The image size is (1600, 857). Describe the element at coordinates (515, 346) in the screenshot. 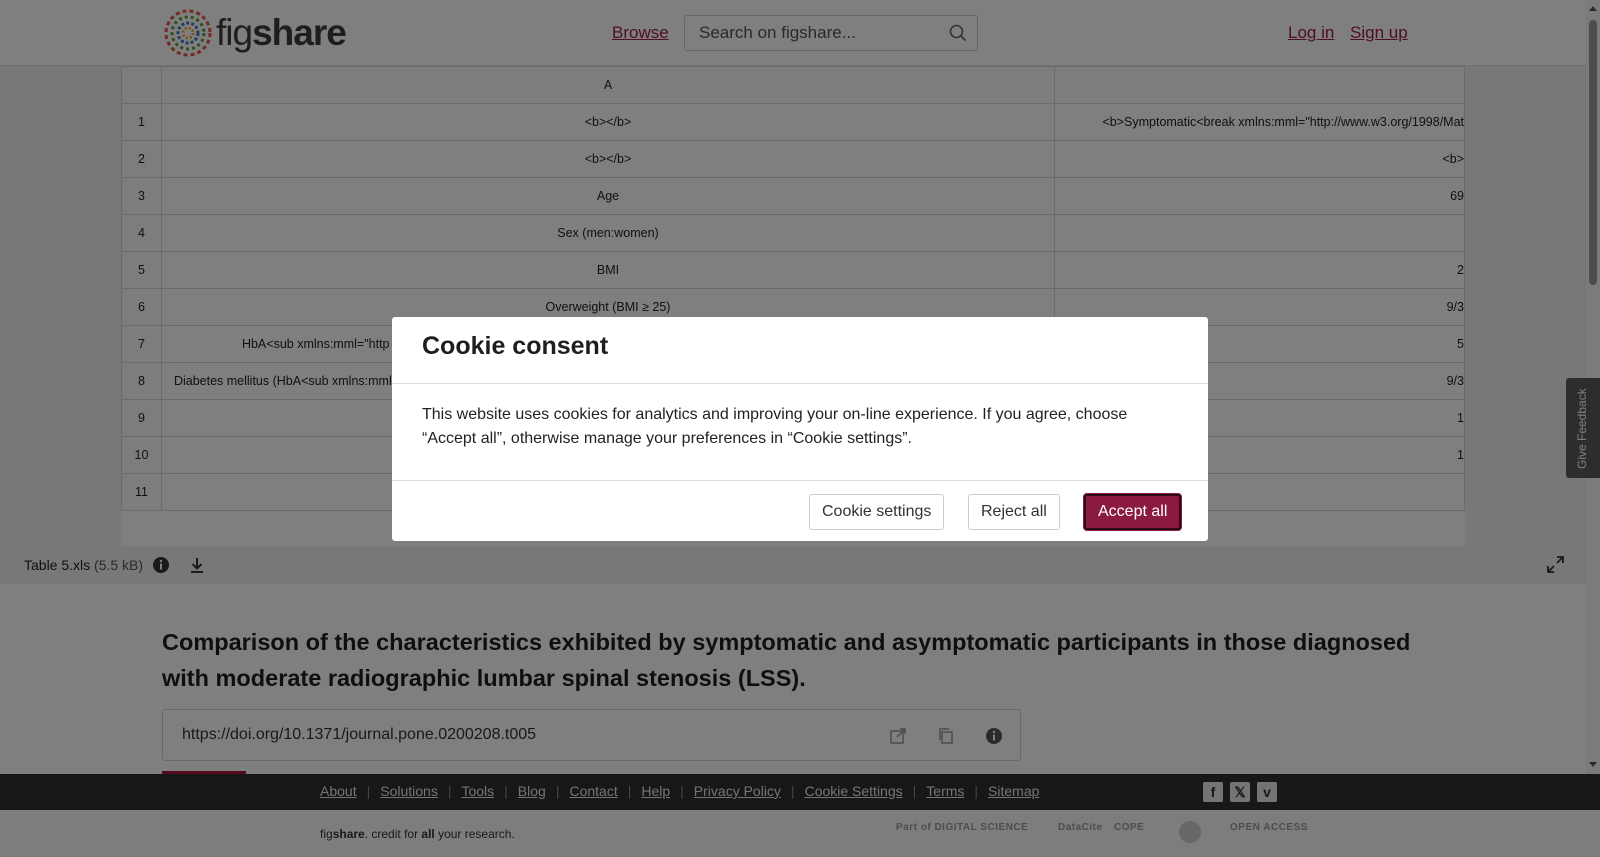

I see `cookie-consent-title: Cookie consent` at that location.